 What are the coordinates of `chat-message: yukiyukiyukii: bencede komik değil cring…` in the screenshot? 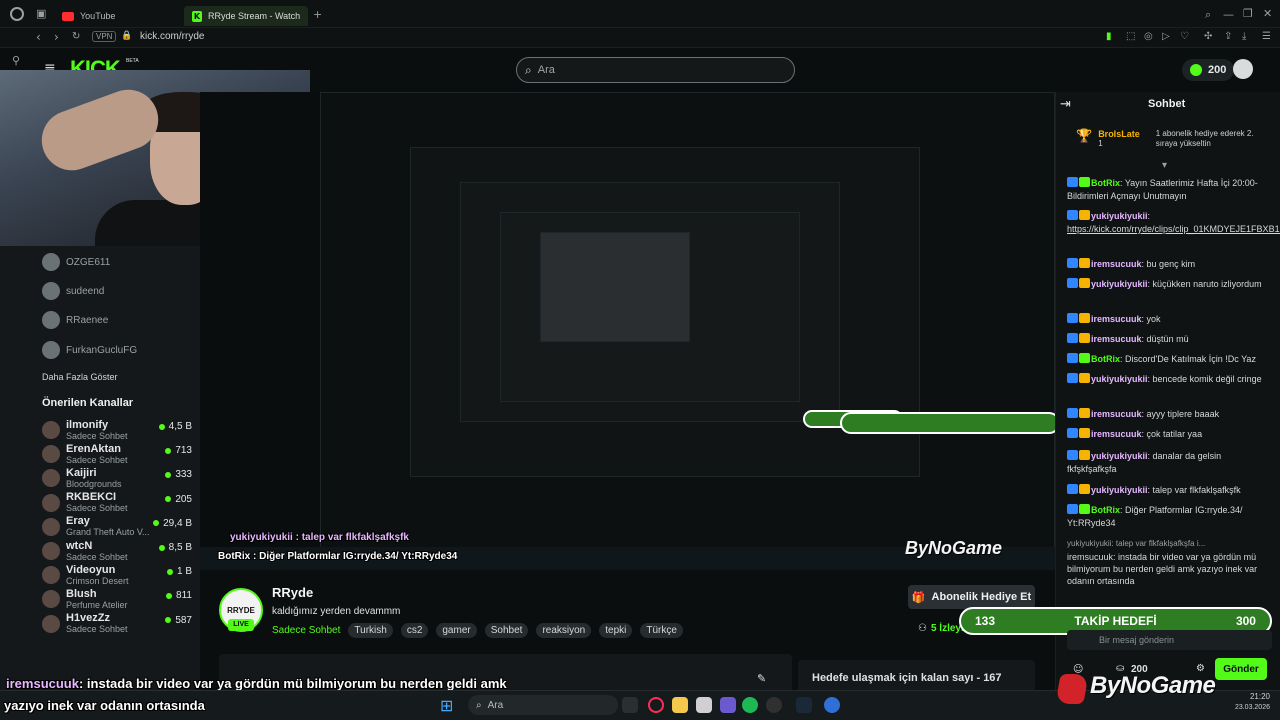 It's located at (1167, 379).